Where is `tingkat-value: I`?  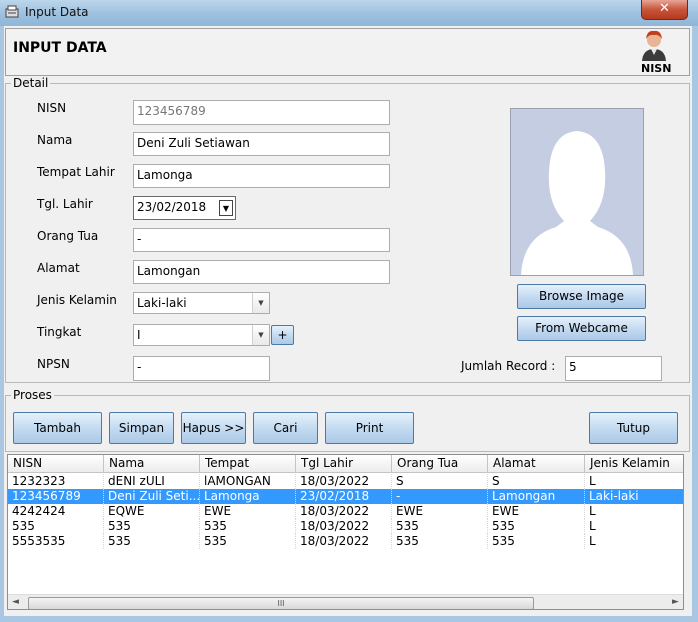 tingkat-value: I is located at coordinates (139, 335).